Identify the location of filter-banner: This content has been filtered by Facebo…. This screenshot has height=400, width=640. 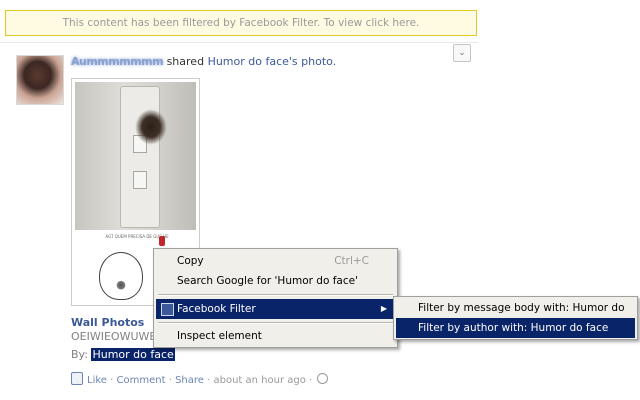
(241, 23).